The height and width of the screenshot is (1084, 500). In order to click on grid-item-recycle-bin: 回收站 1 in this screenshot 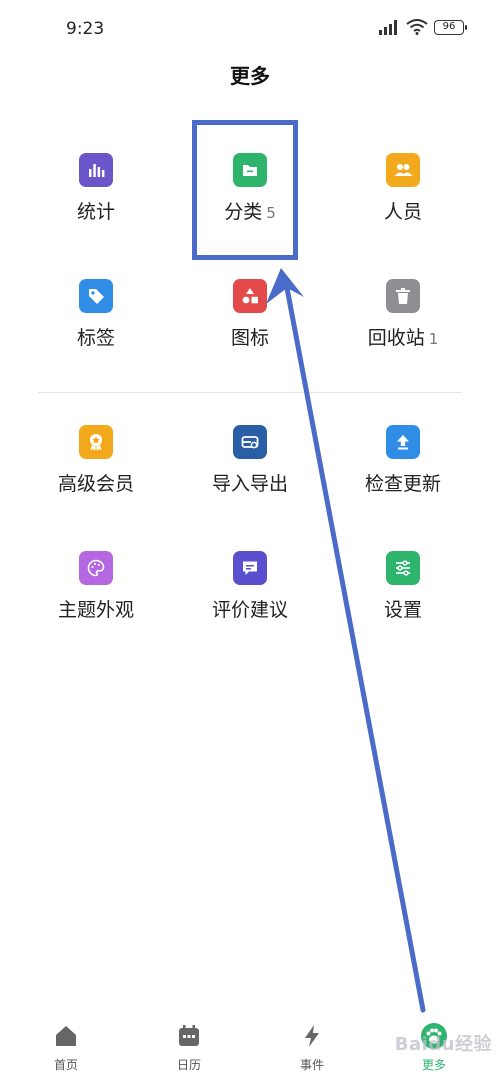, I will do `click(403, 314)`.